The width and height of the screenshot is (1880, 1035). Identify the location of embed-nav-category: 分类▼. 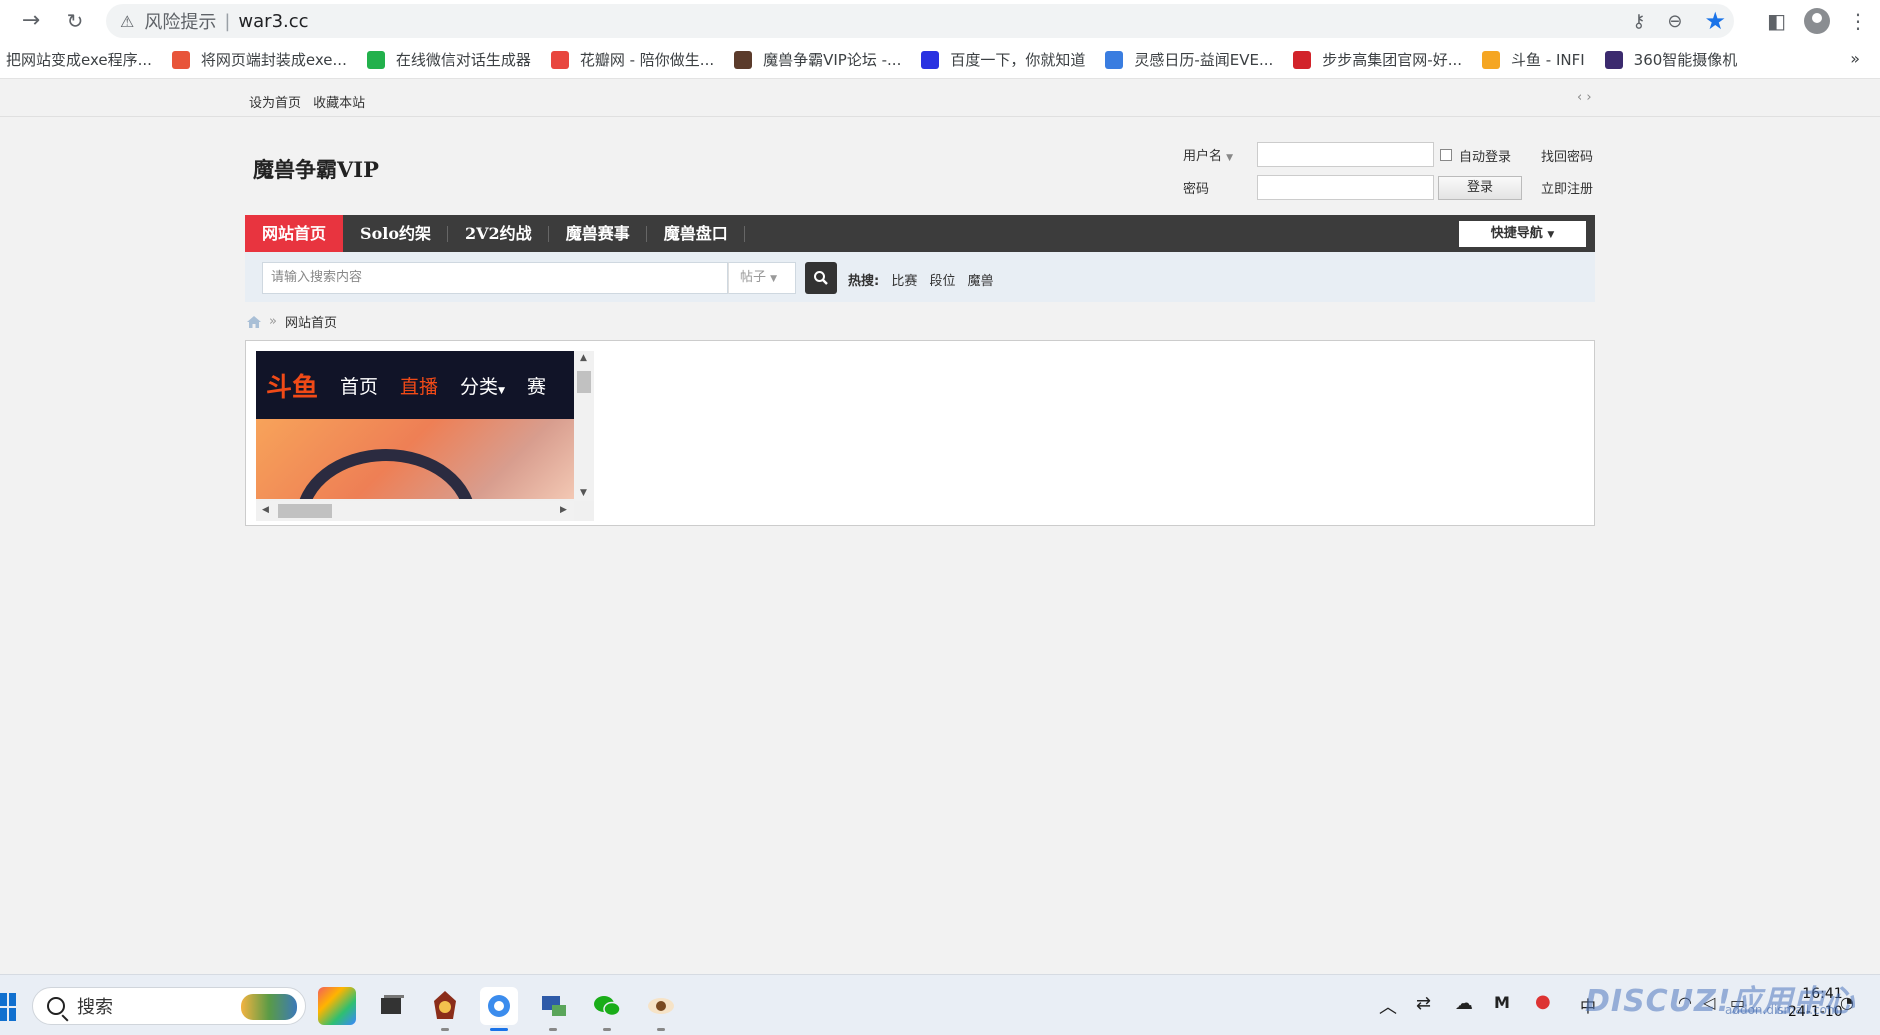
(482, 385).